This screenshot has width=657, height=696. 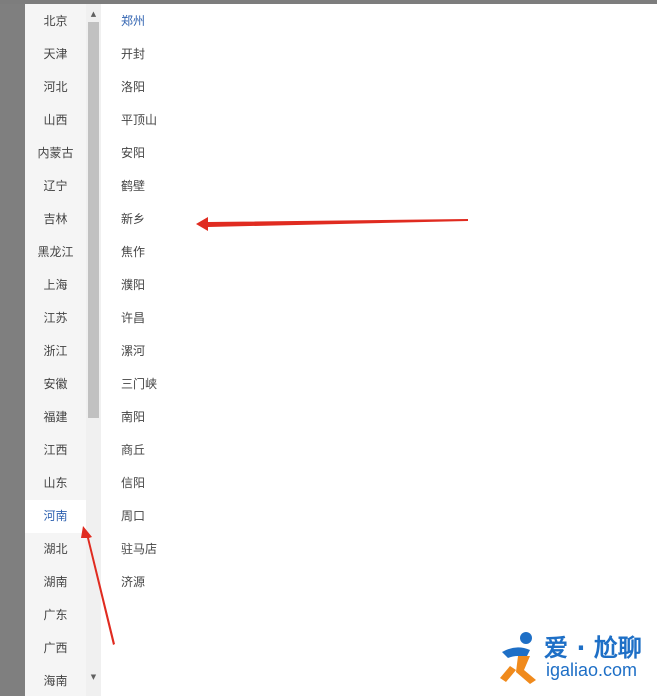 What do you see at coordinates (593, 648) in the screenshot?
I see `watermark-text-cn: 爱 · 尬聊` at bounding box center [593, 648].